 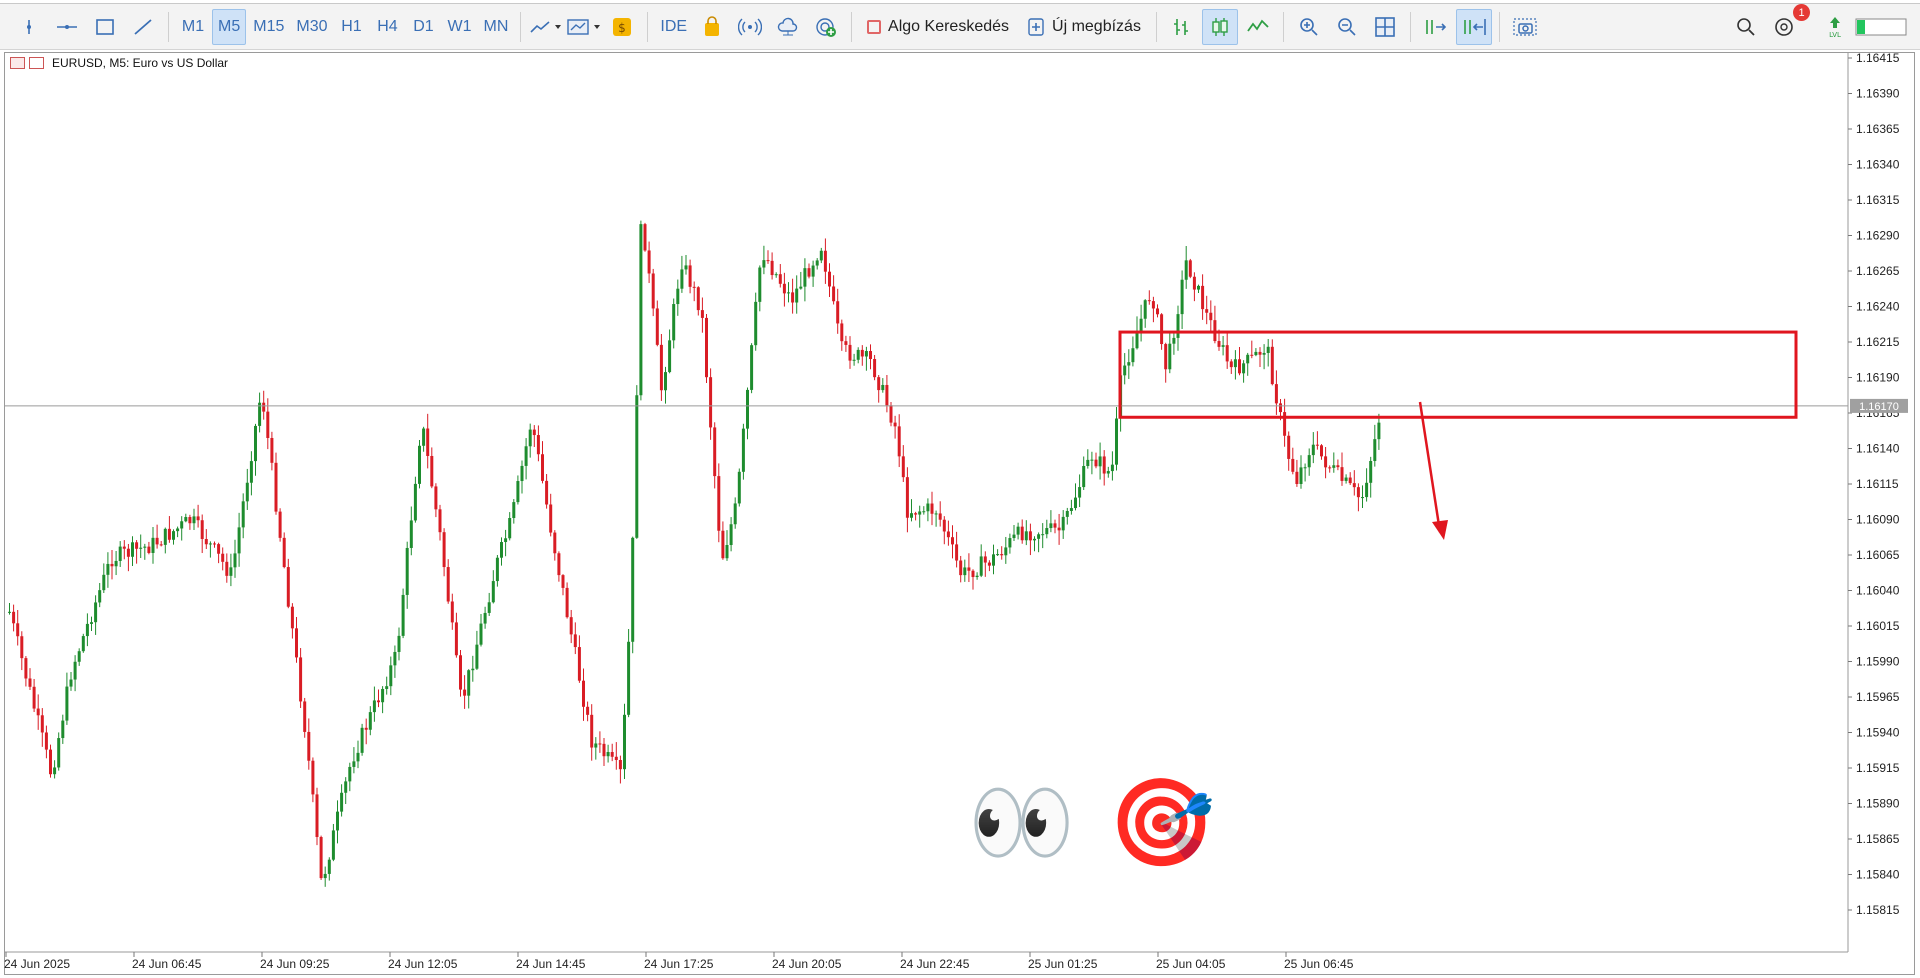 I want to click on price-tick-label: 1.16090, so click(x=1878, y=520).